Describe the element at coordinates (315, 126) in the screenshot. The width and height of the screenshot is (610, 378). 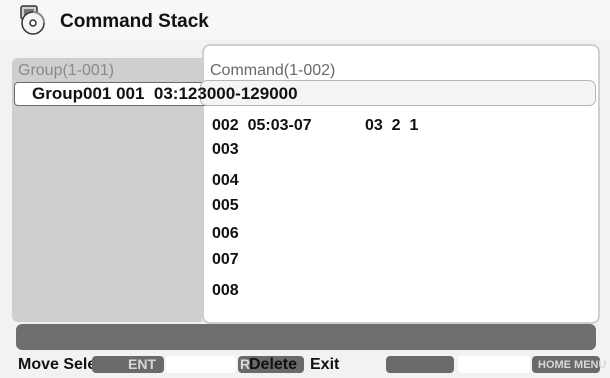
I see `command-item: 002 05:03-07 03 2 1` at that location.